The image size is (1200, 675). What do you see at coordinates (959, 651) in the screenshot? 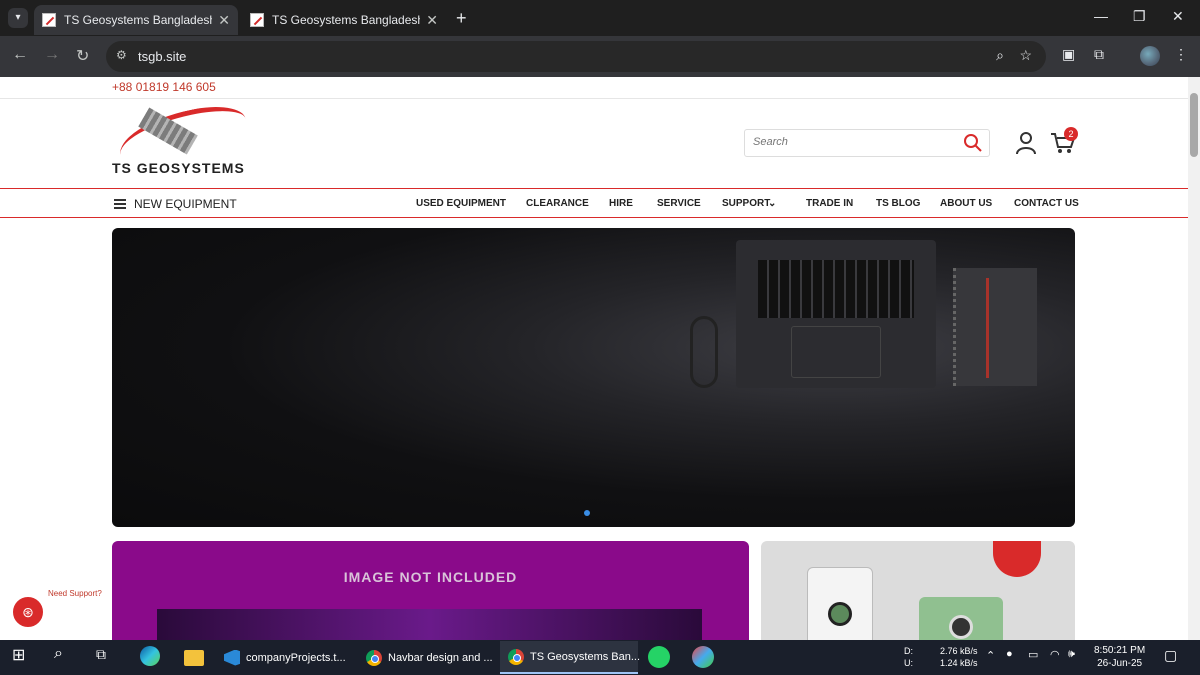
I see `download-speed: 2.76 kB/s` at bounding box center [959, 651].